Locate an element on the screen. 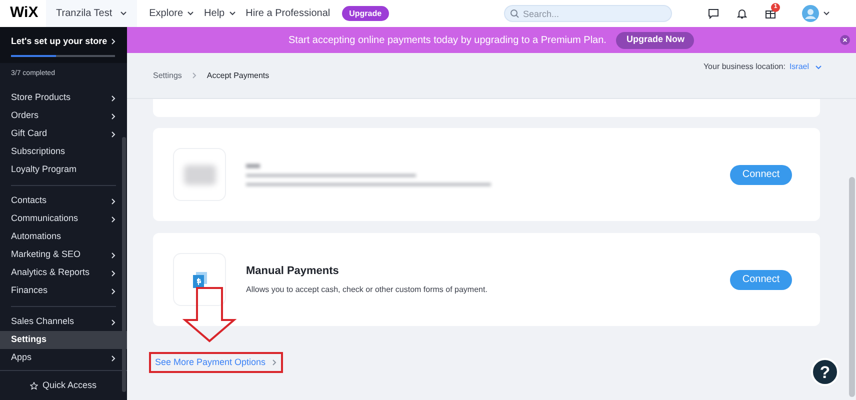 The height and width of the screenshot is (400, 856). sidebar-item: Finances is located at coordinates (63, 291).